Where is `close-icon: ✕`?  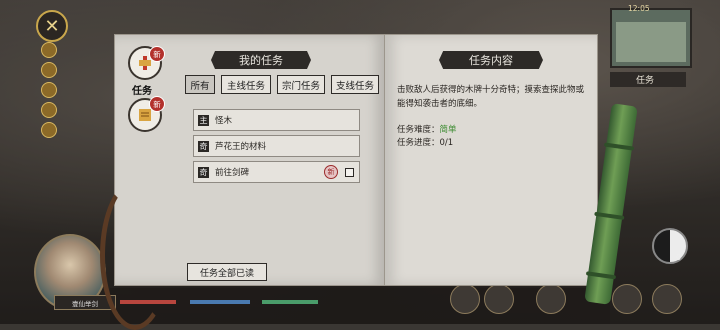
close-icon: ✕ is located at coordinates (52, 26).